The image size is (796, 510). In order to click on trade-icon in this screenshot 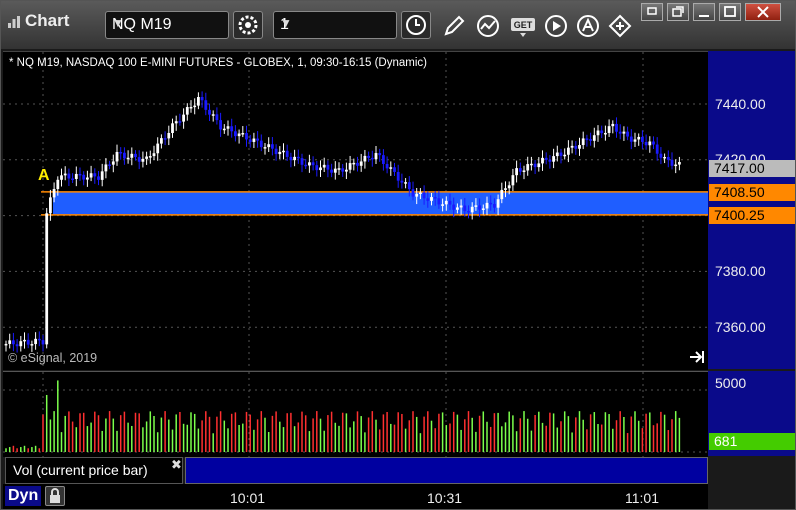, I will do `click(620, 26)`.